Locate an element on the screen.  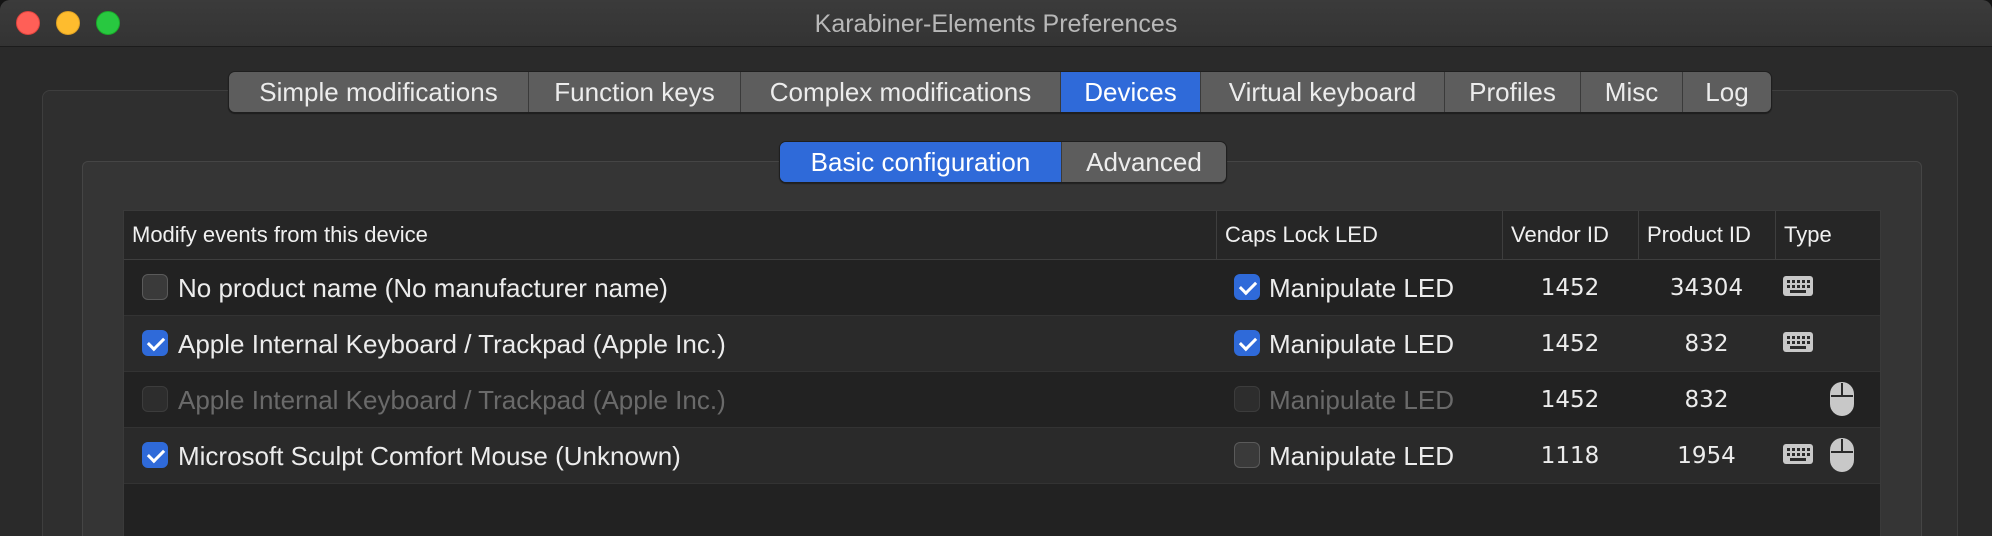
tab-log: Log is located at coordinates (1727, 92).